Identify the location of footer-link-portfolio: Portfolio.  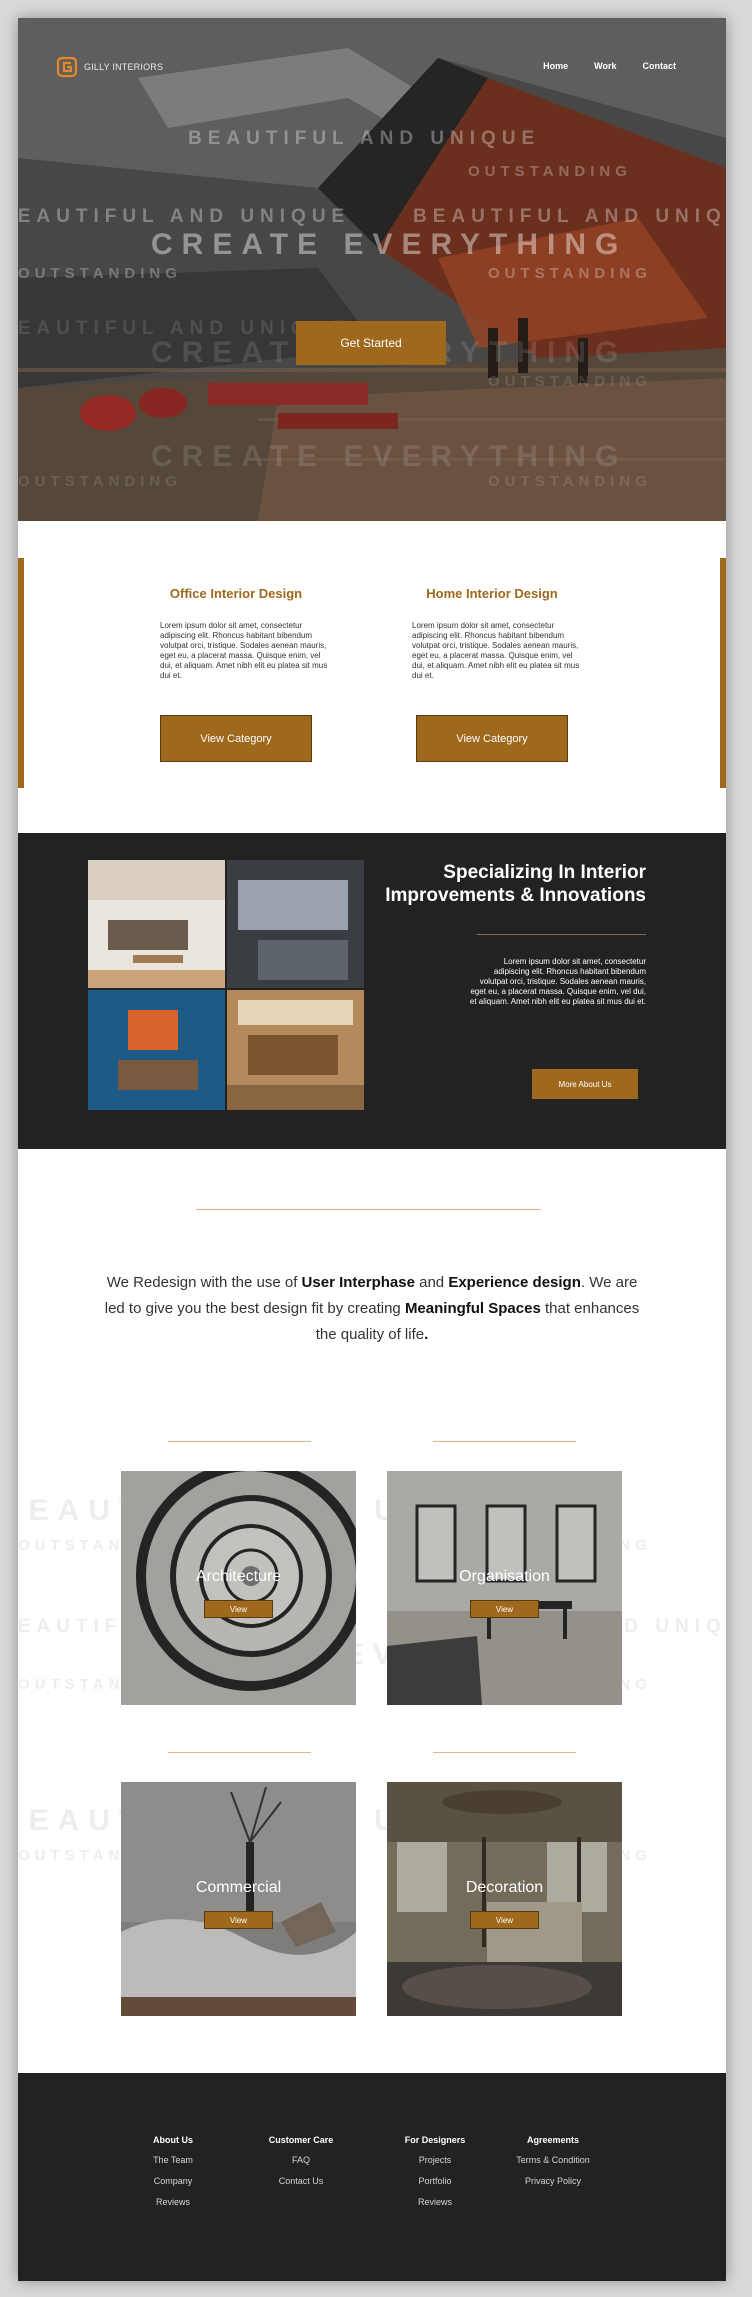
(435, 2181).